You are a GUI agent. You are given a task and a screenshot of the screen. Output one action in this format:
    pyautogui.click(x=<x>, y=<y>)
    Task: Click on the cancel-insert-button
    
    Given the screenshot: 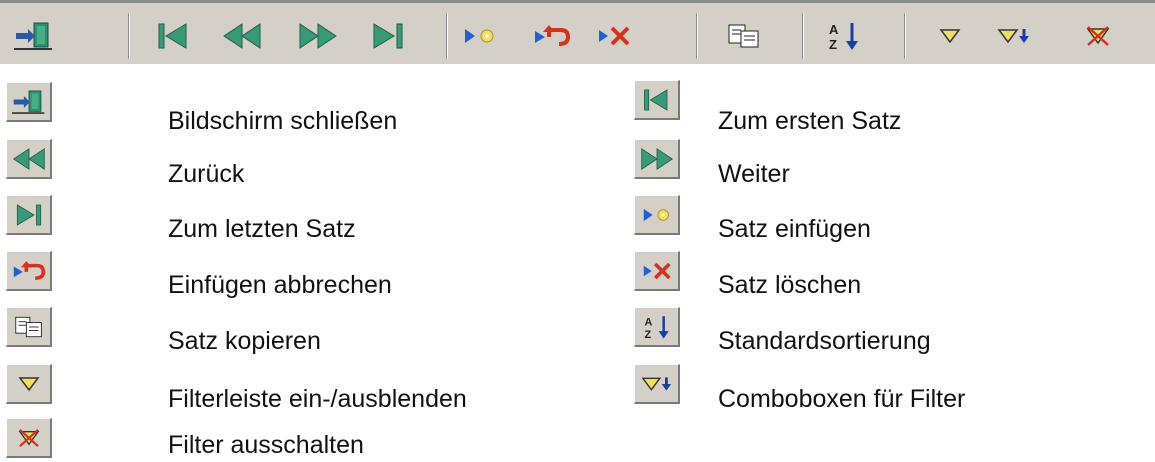 What is the action you would take?
    pyautogui.click(x=552, y=36)
    